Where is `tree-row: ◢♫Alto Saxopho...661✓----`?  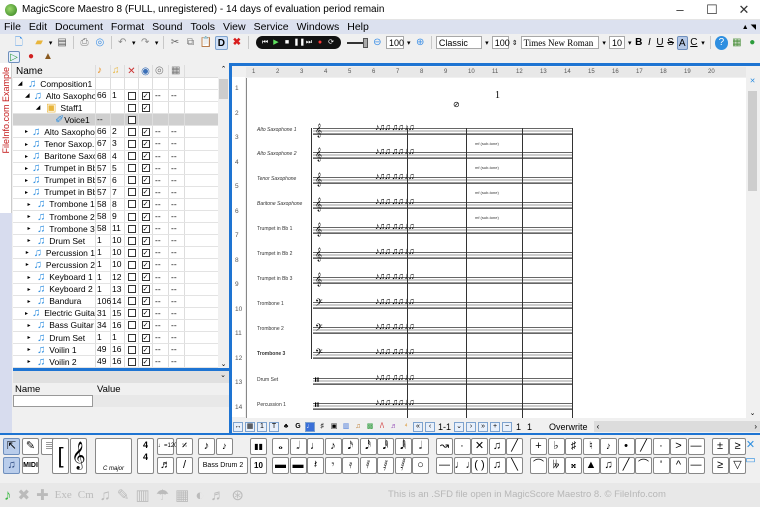 tree-row: ◢♫Alto Saxopho...661✓---- is located at coordinates (115, 96).